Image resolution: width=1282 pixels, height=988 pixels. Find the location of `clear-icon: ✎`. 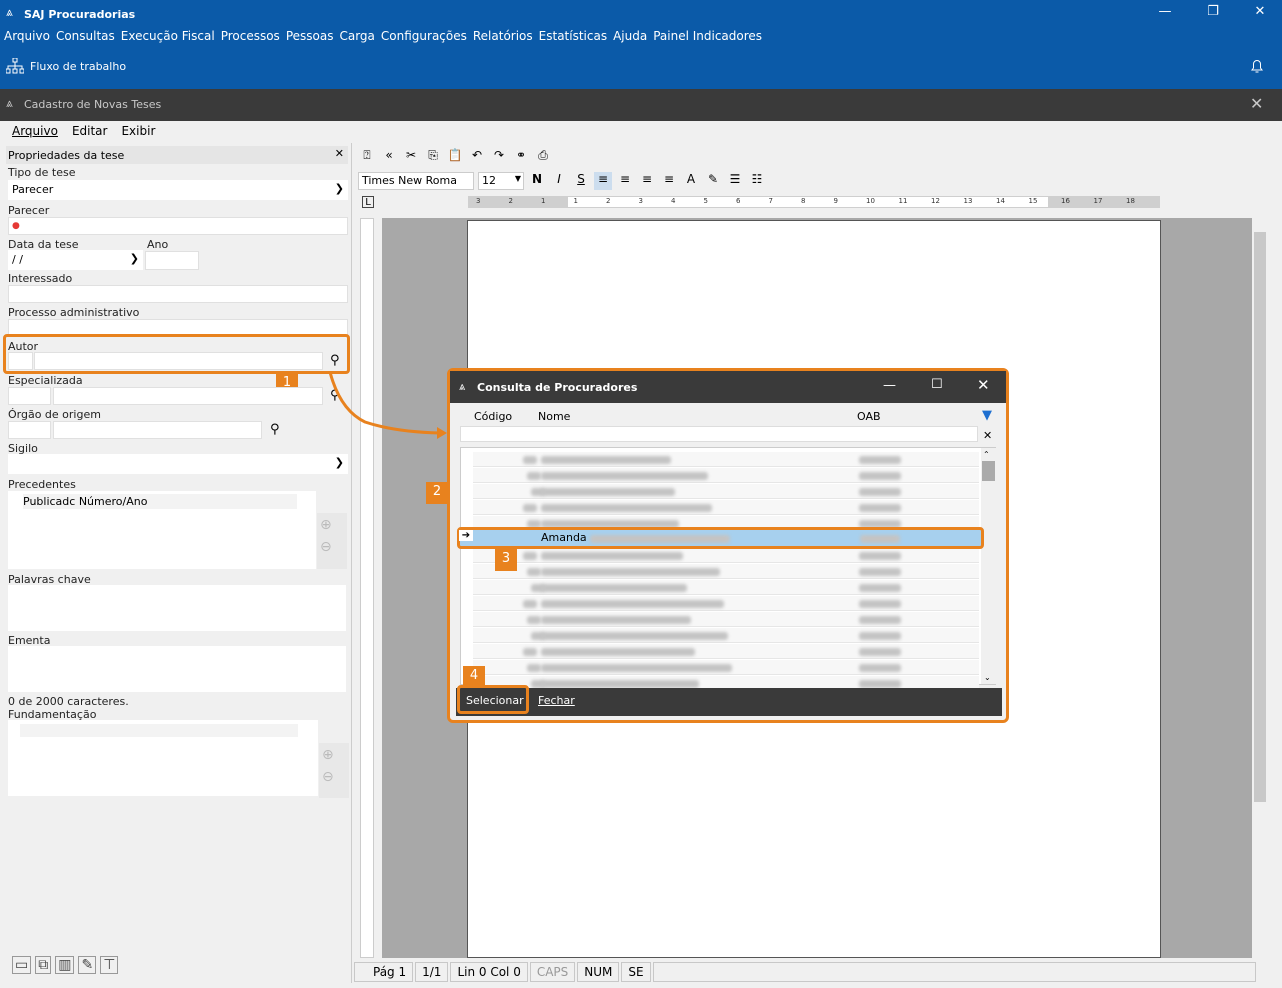

clear-icon: ✎ is located at coordinates (87, 965).